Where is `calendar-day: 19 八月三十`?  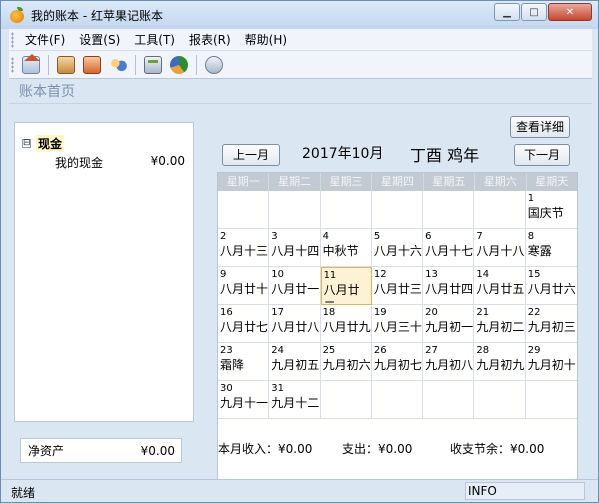 calendar-day: 19 八月三十 is located at coordinates (397, 324).